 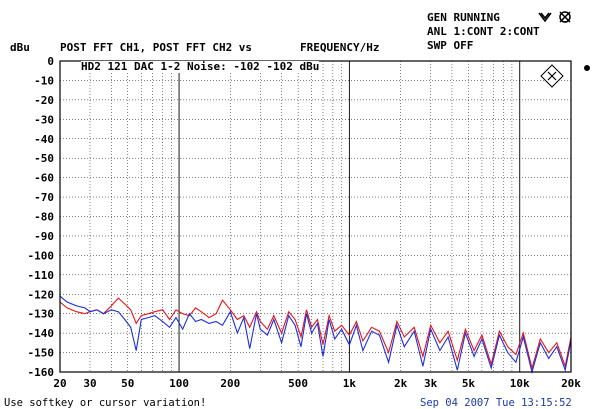 I want to click on x-tick-label: 1k, so click(x=350, y=383).